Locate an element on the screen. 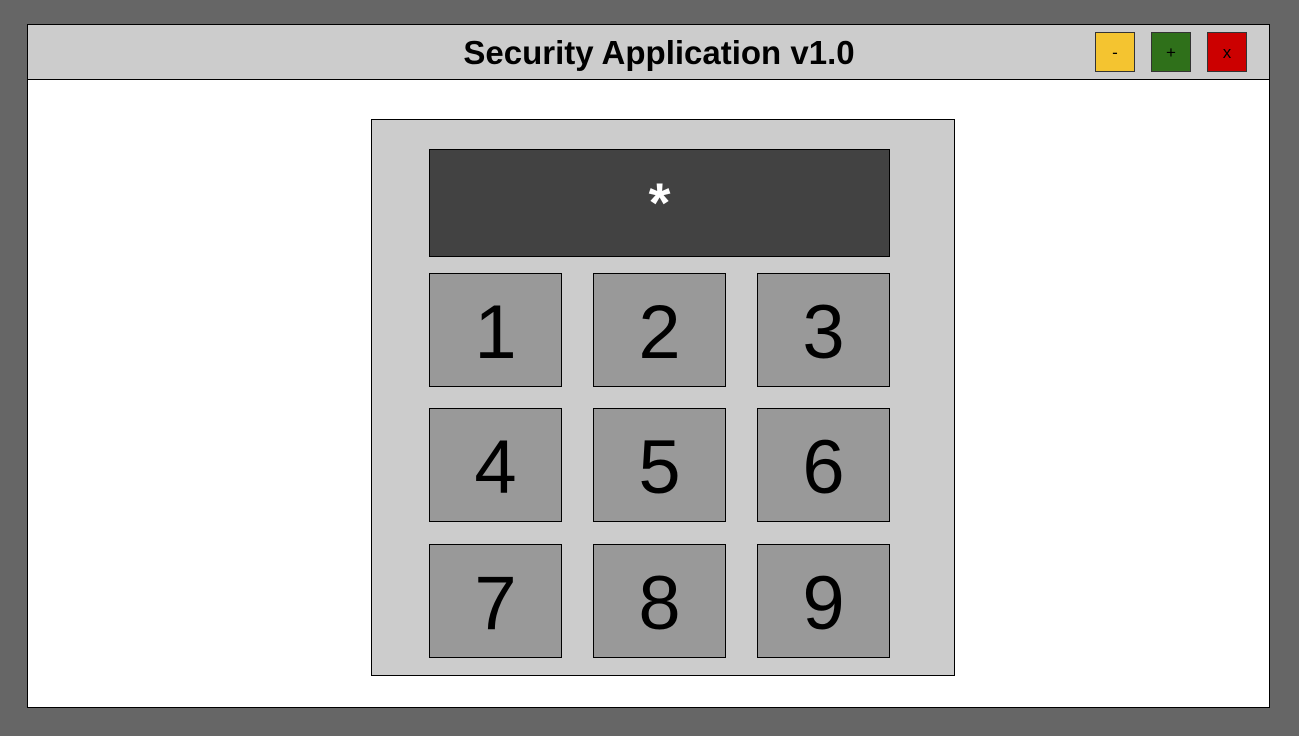  close-button: x is located at coordinates (1227, 52).